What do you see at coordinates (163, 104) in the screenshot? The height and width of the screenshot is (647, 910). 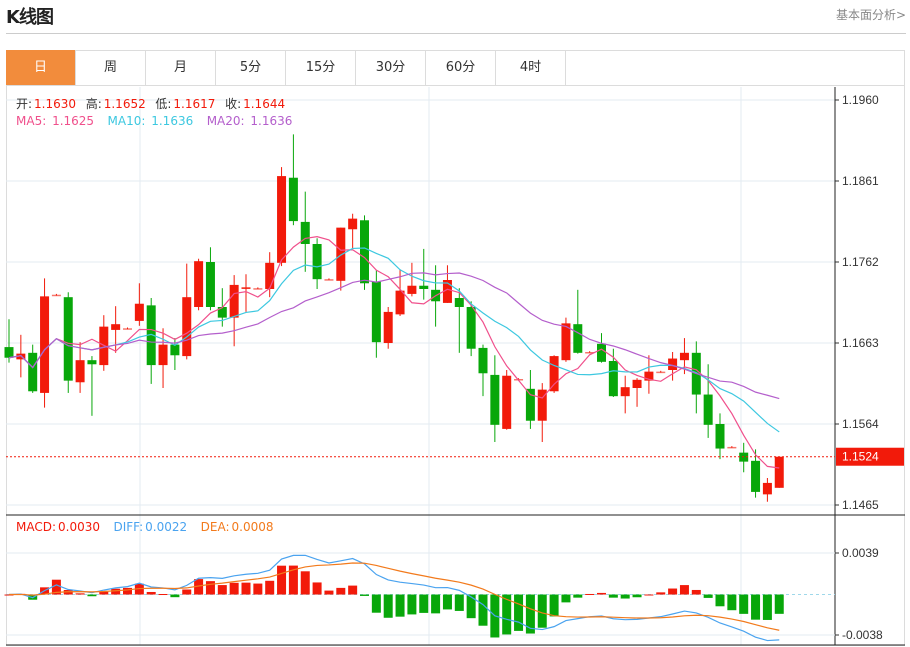 I see `low-label: 低:` at bounding box center [163, 104].